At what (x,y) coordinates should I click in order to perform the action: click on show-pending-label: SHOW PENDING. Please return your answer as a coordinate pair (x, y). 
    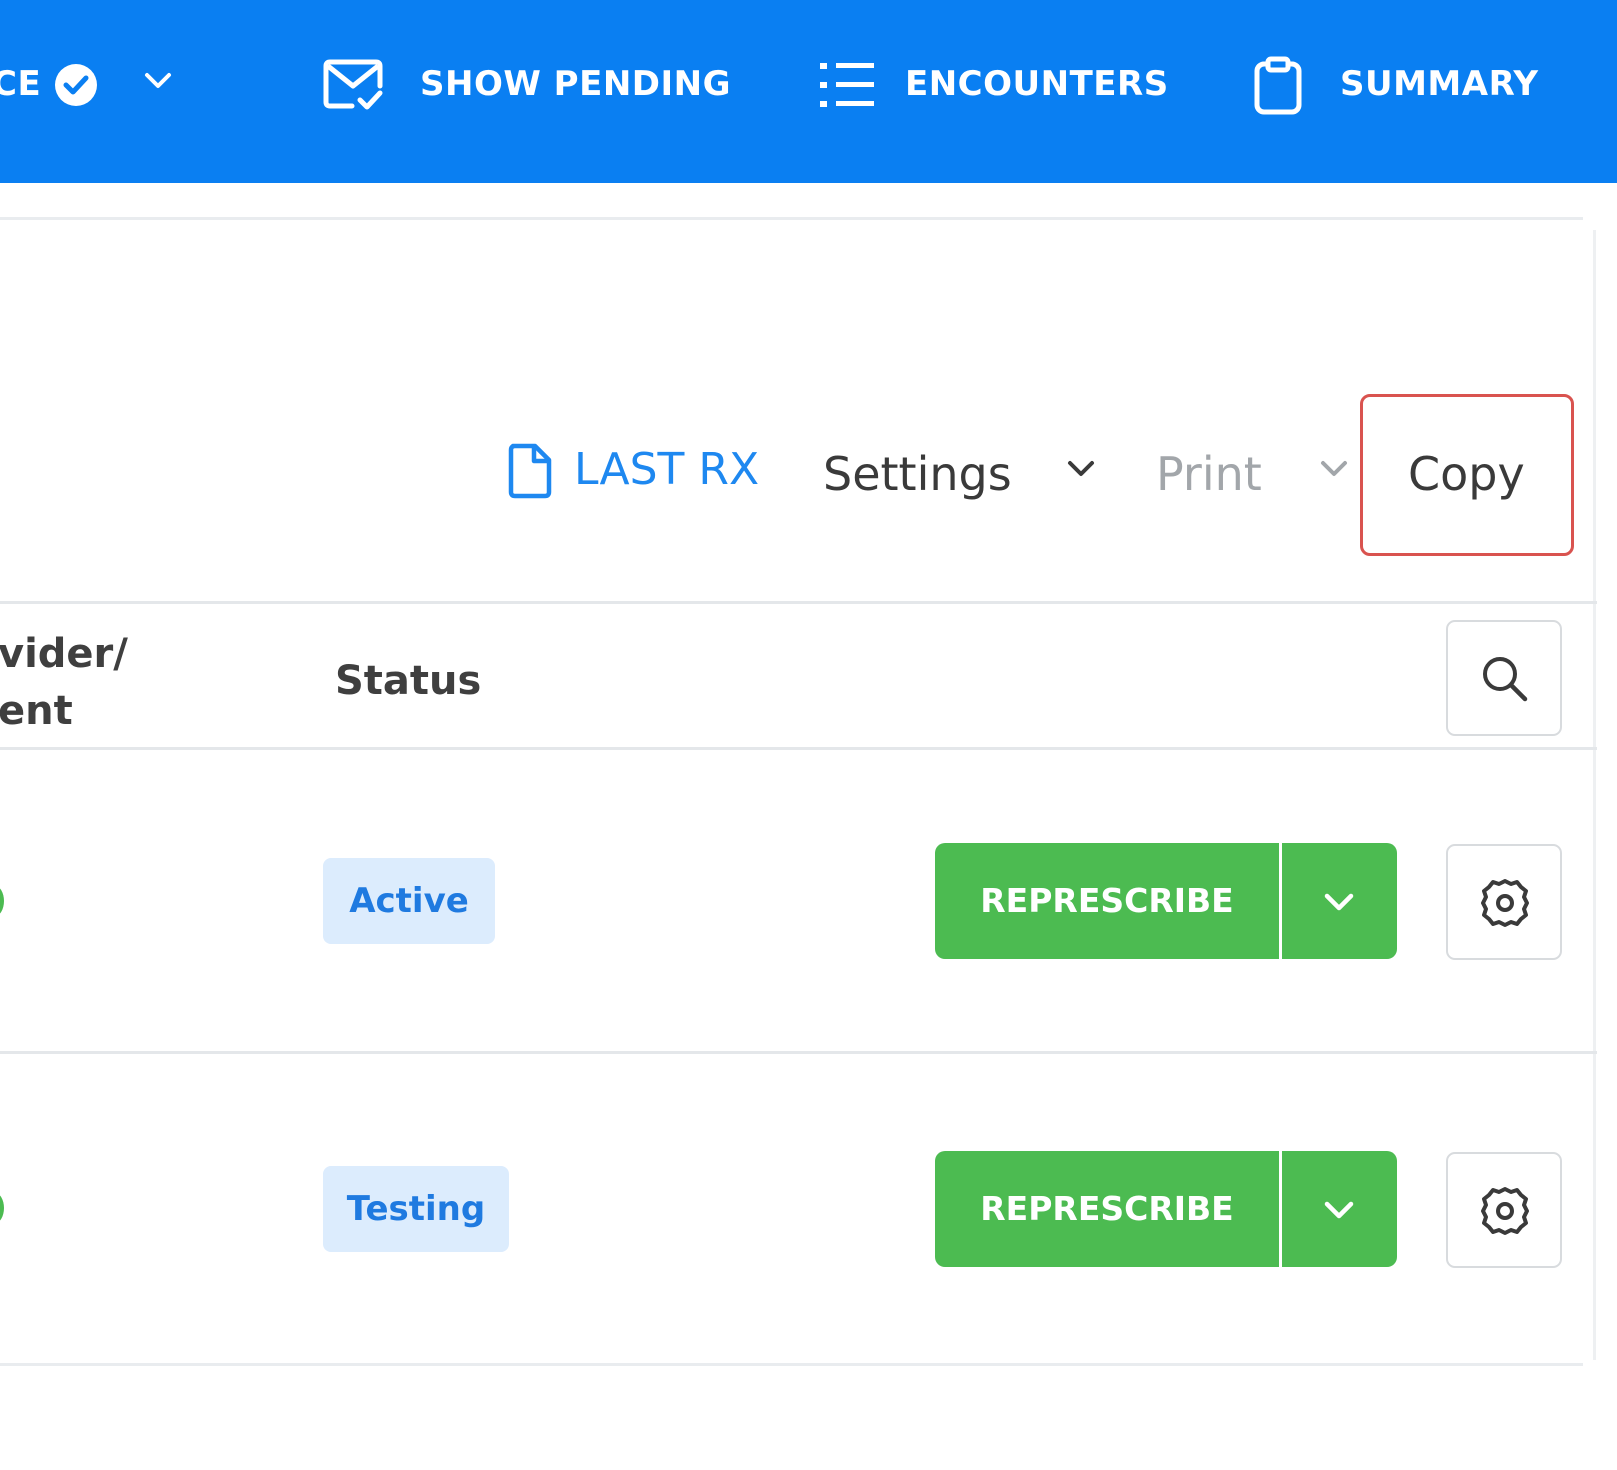
    Looking at the image, I should click on (576, 84).